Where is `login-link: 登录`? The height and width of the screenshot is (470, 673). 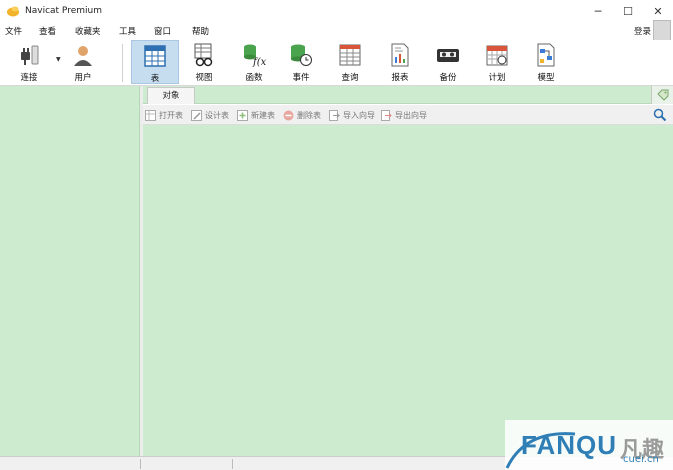 login-link: 登录 is located at coordinates (642, 31).